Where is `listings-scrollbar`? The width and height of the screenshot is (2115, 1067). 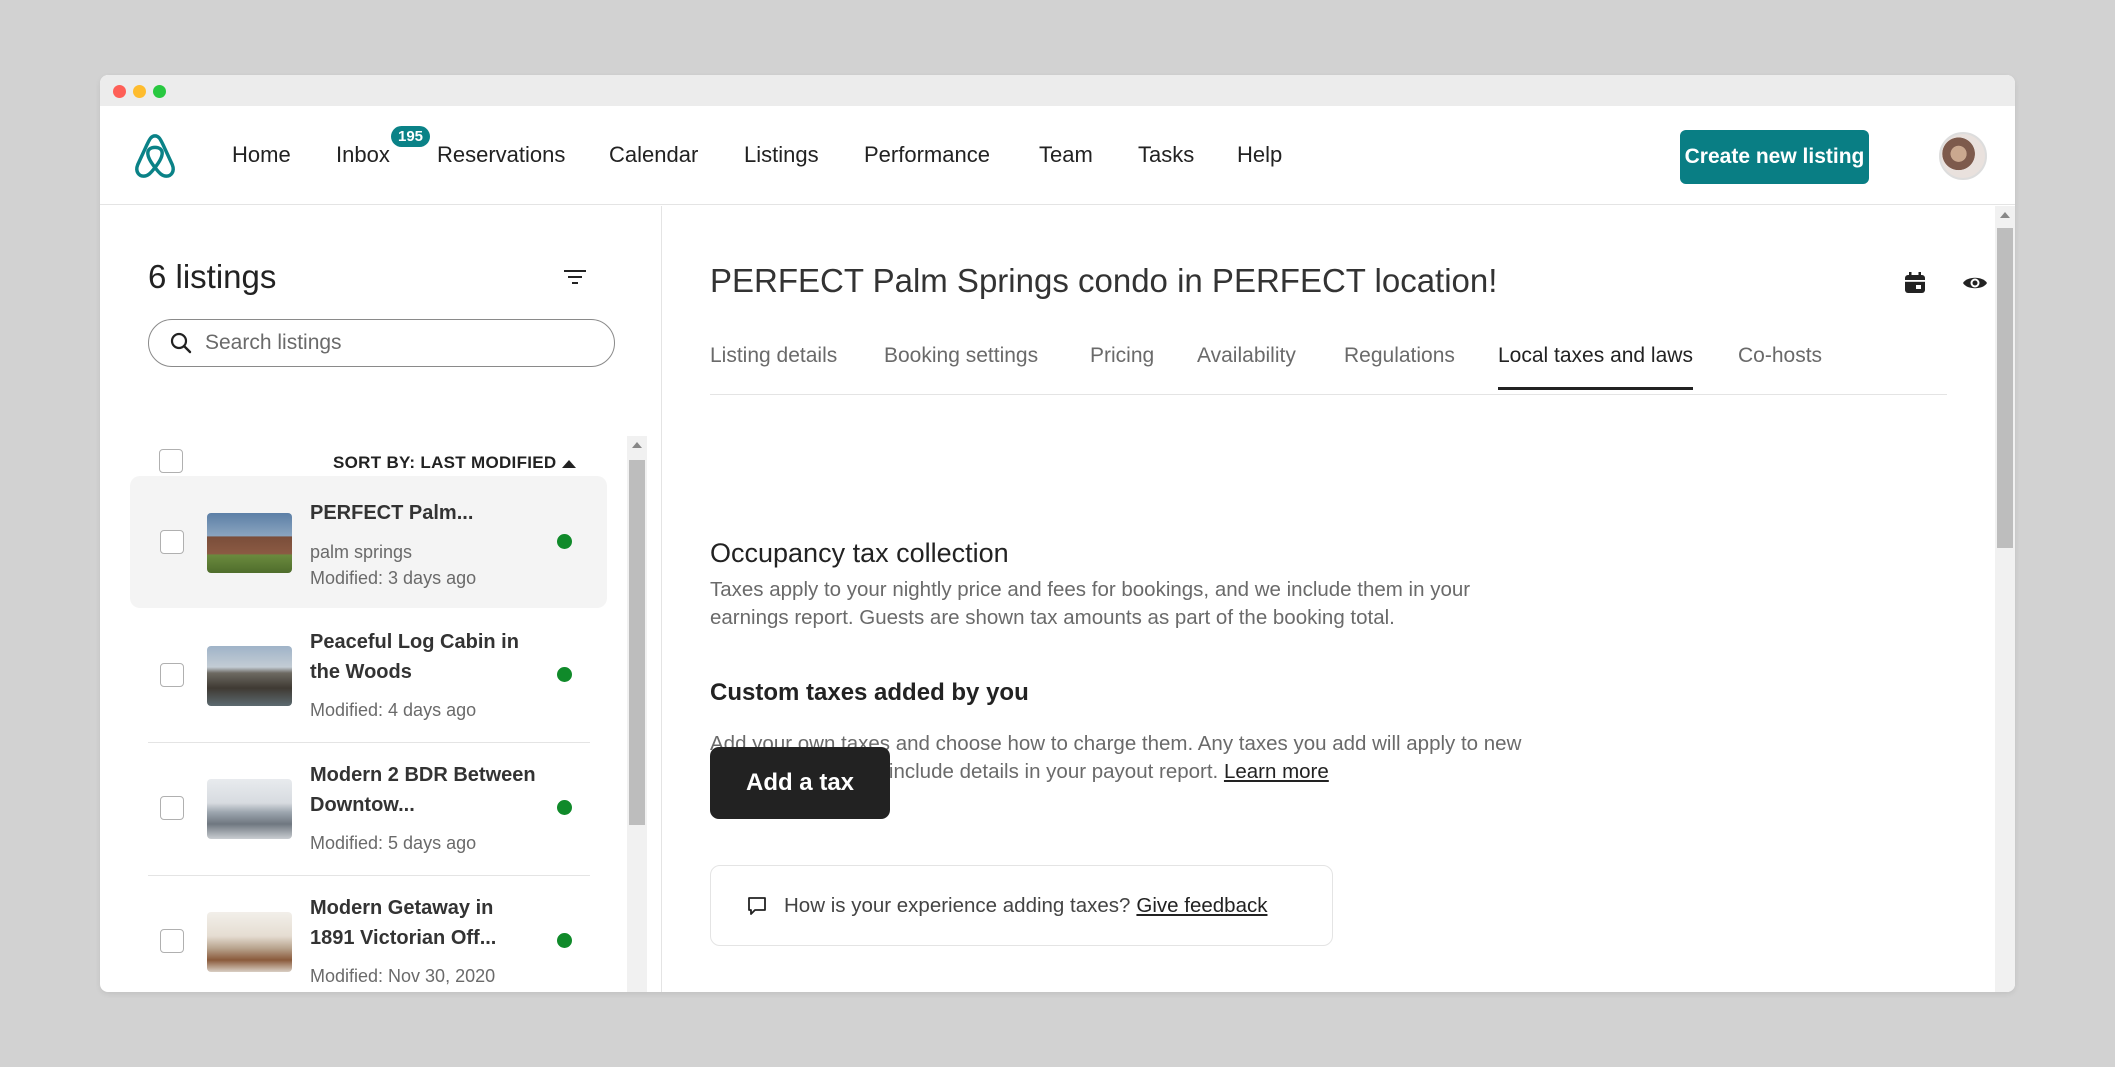 listings-scrollbar is located at coordinates (637, 714).